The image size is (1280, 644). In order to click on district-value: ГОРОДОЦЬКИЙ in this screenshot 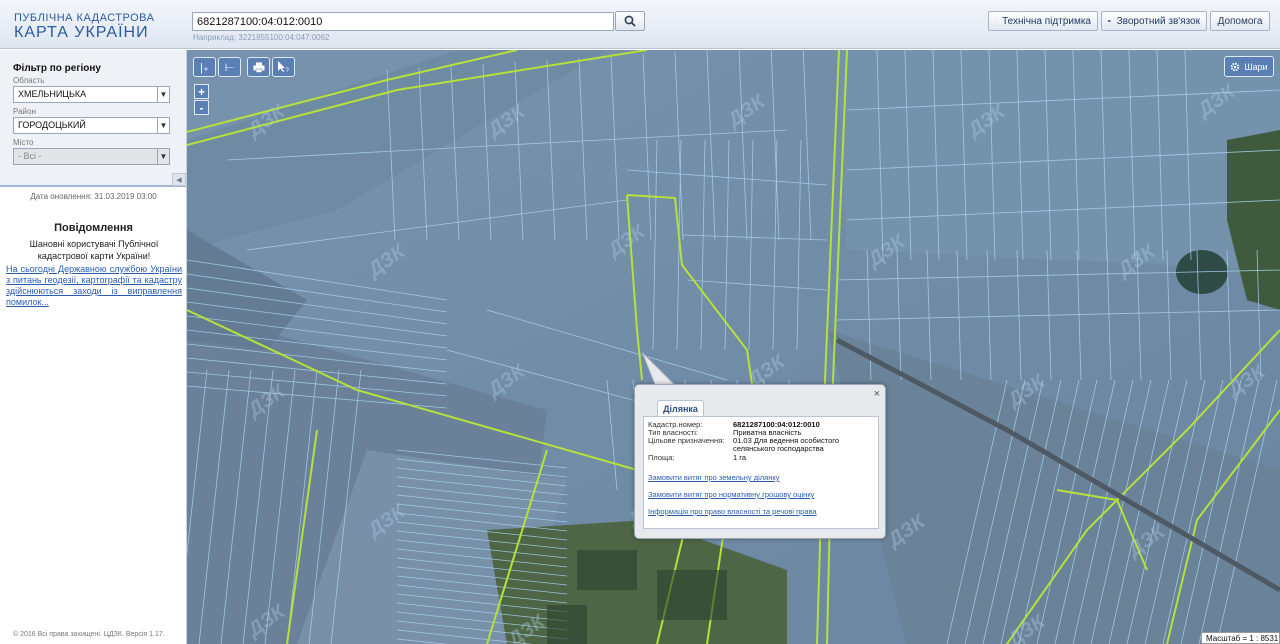, I will do `click(52, 125)`.